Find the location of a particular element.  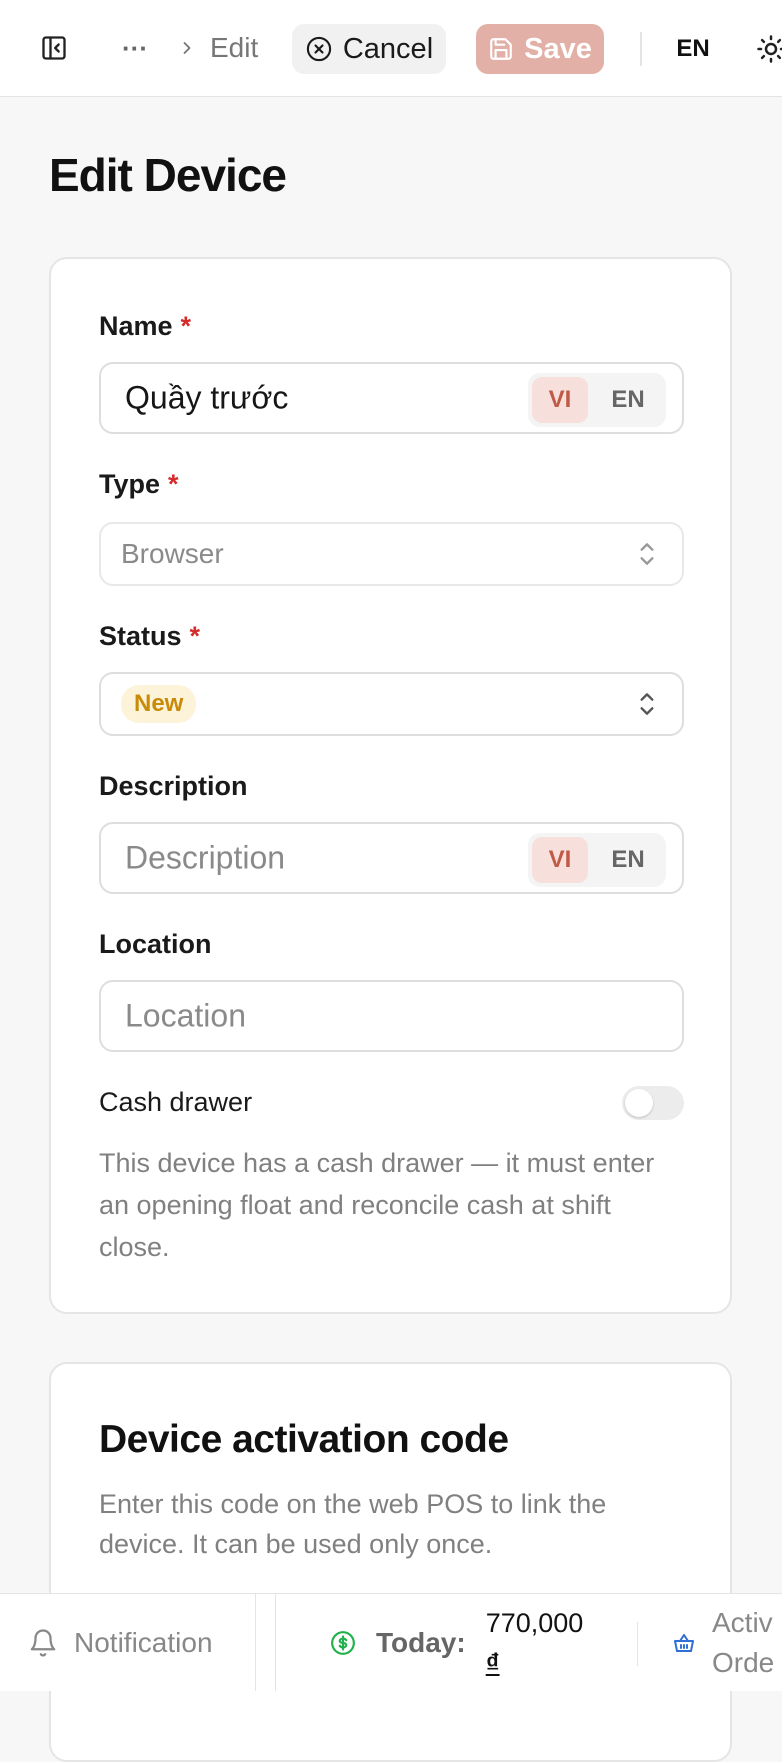

description-field: Description VI EN is located at coordinates (391, 858).